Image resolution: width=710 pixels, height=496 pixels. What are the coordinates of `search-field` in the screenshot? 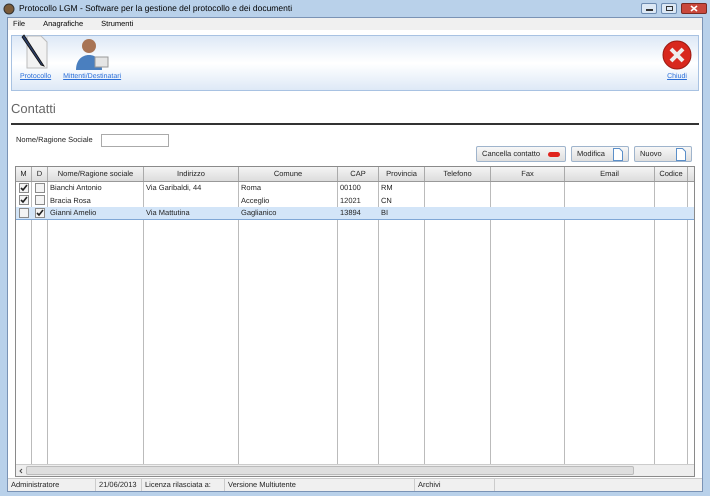 It's located at (134, 140).